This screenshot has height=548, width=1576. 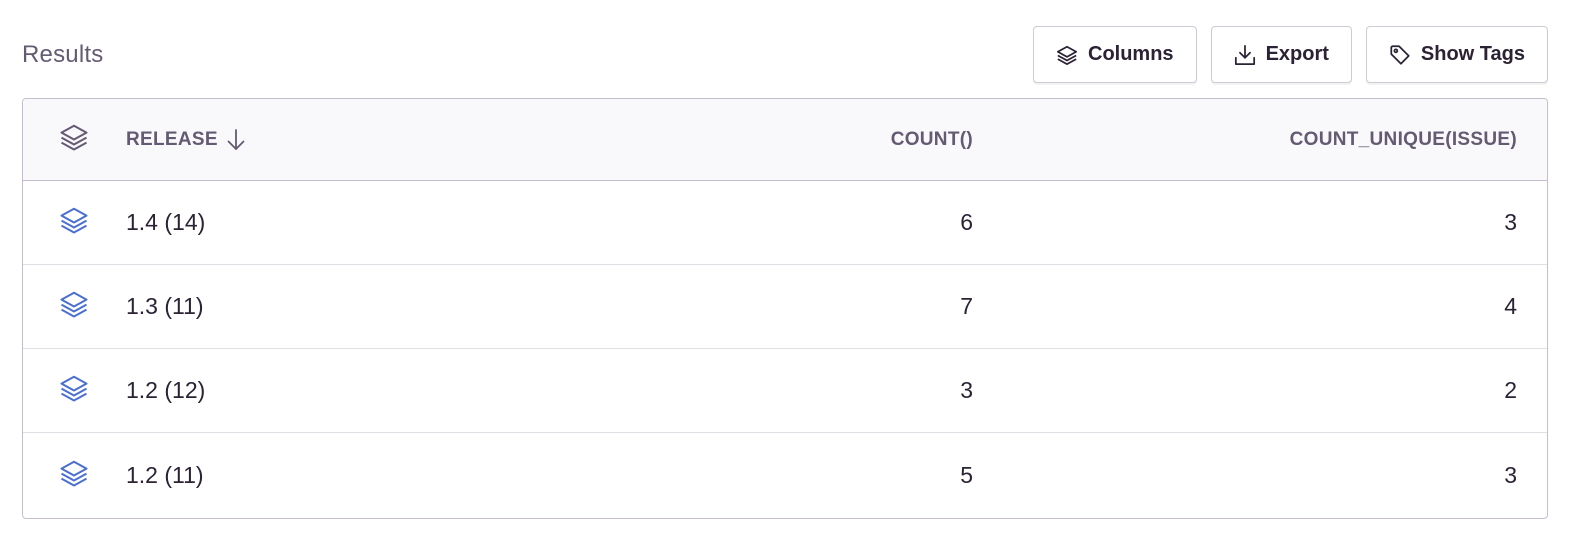 What do you see at coordinates (823, 140) in the screenshot?
I see `column-header-count: COUNT()` at bounding box center [823, 140].